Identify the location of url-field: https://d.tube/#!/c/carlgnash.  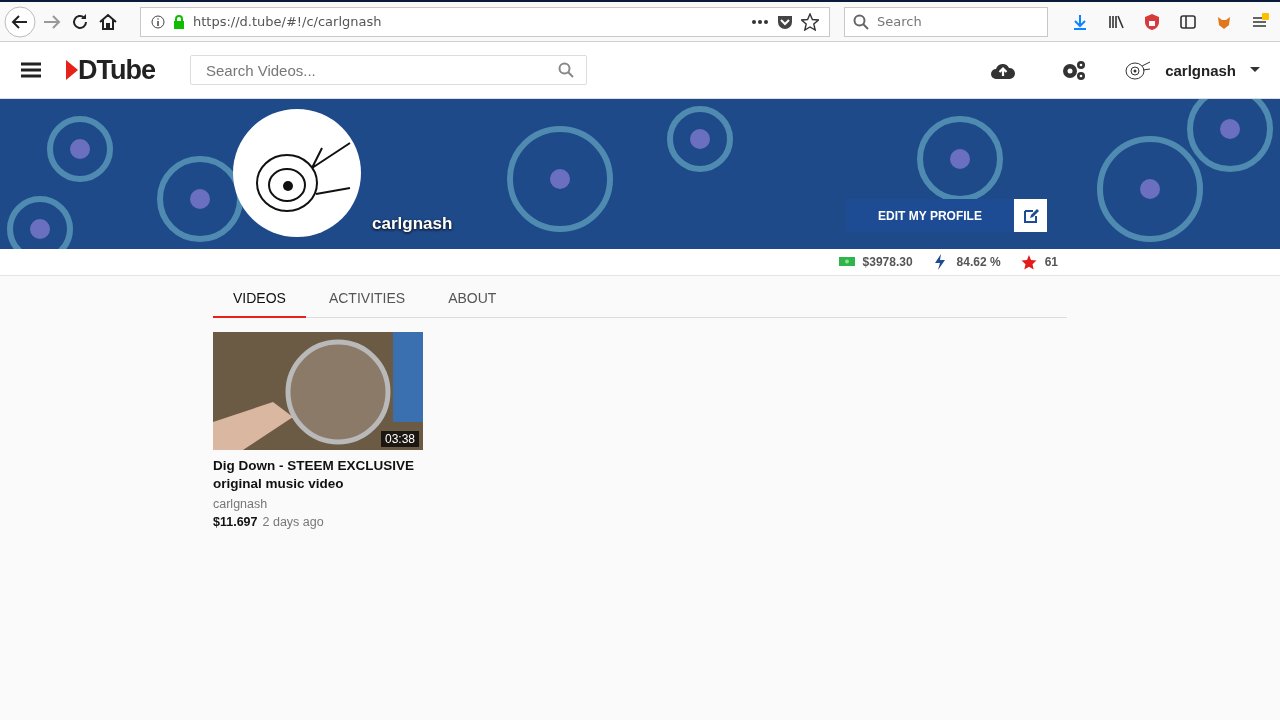
(485, 21).